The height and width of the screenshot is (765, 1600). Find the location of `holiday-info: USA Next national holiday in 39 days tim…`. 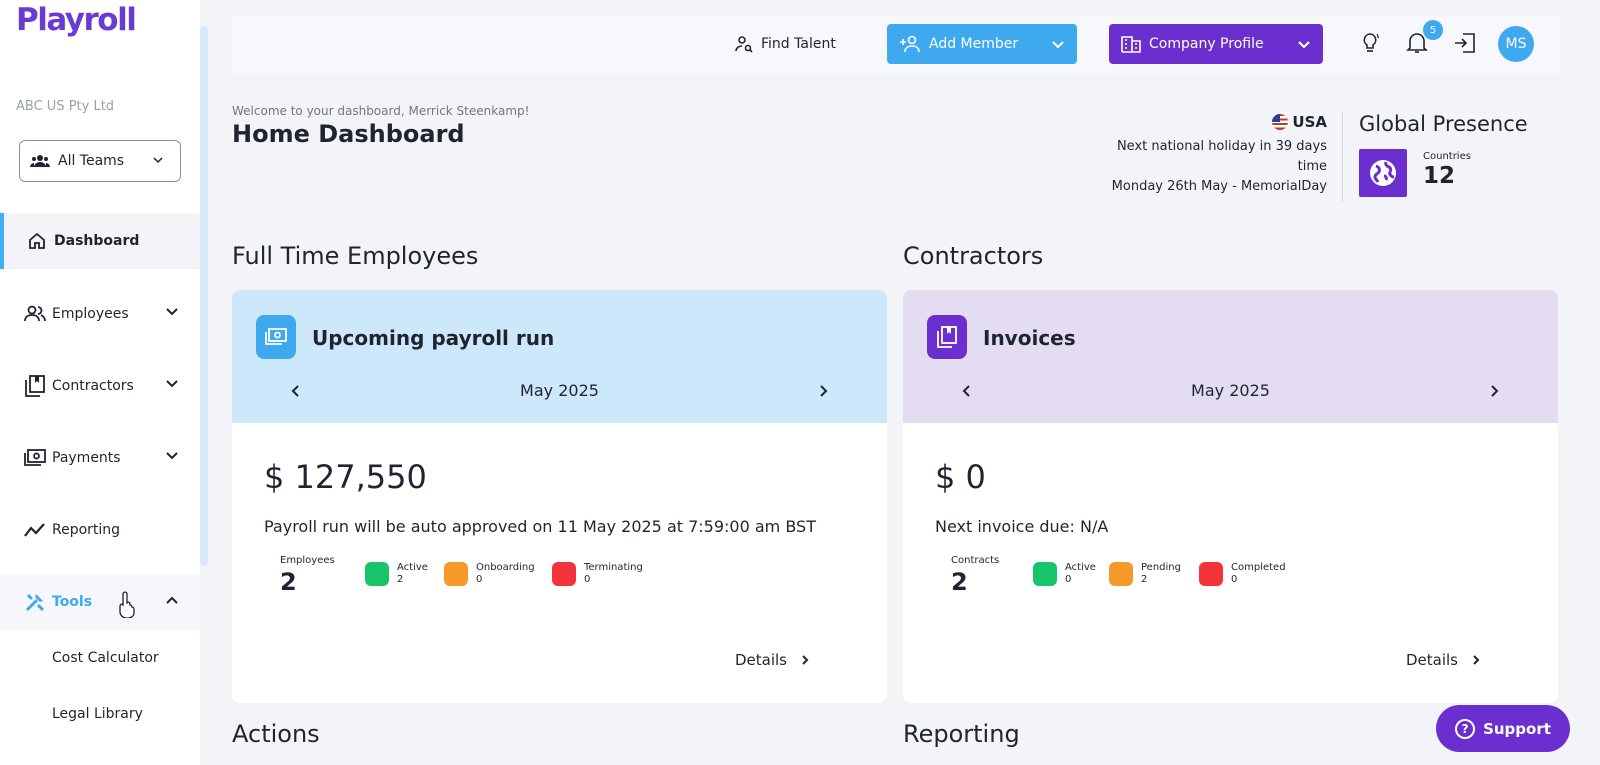

holiday-info: USA Next national holiday in 39 days tim… is located at coordinates (1219, 154).